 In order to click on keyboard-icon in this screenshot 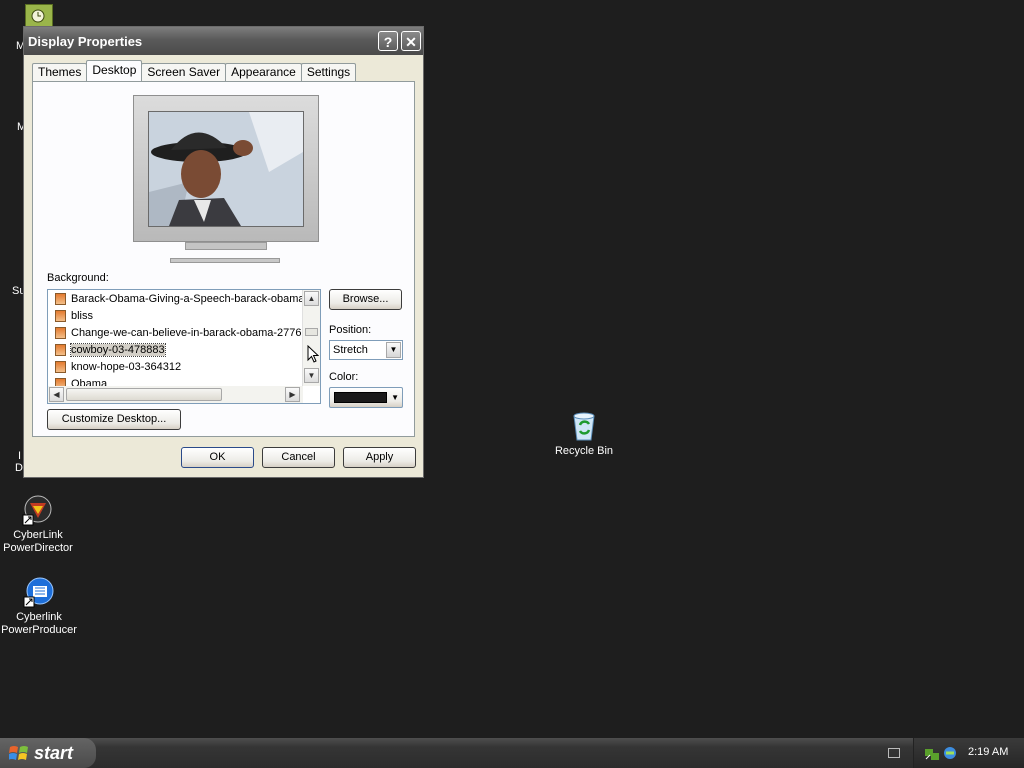, I will do `click(894, 753)`.